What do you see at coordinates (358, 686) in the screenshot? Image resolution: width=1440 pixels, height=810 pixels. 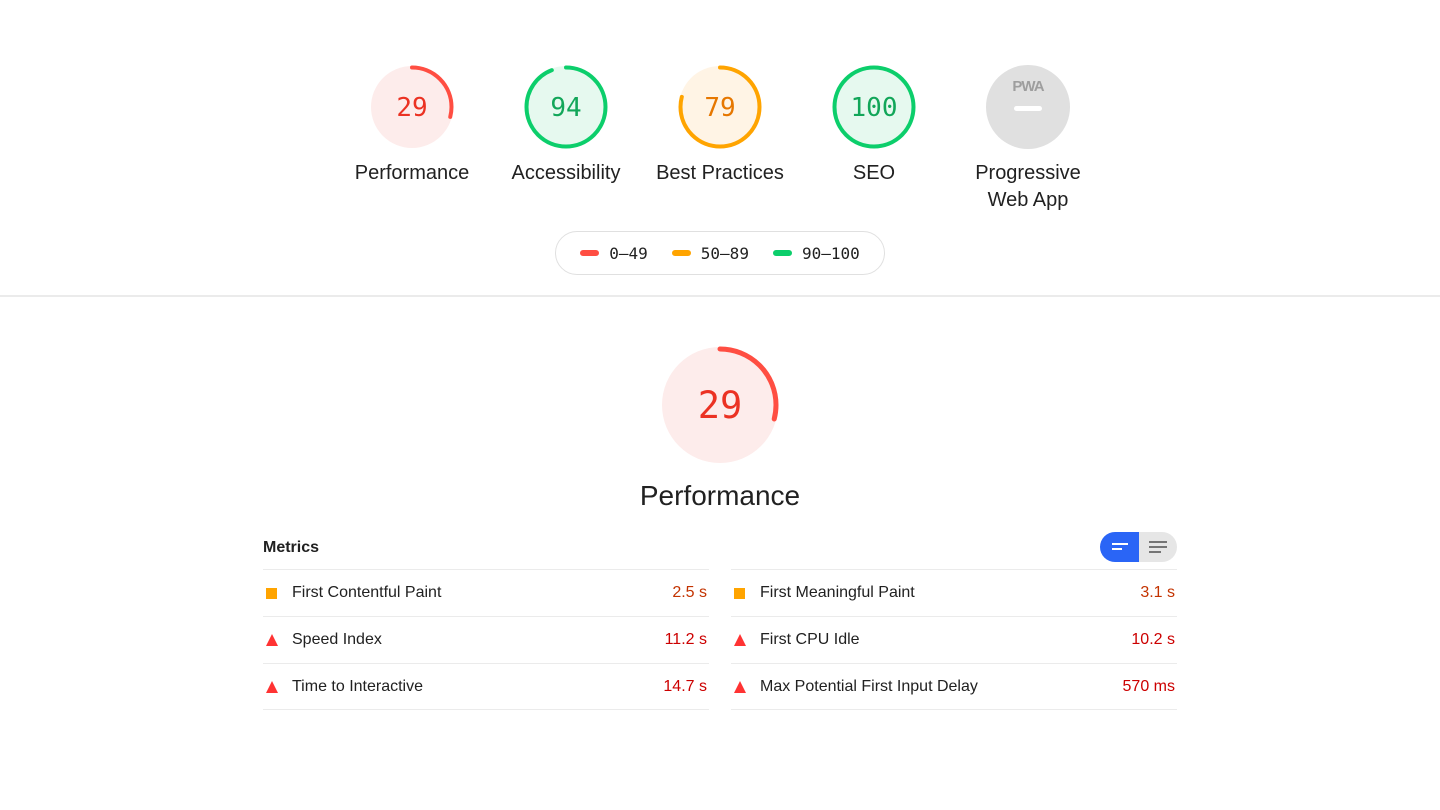 I see `metric-name: Time to Interactive` at bounding box center [358, 686].